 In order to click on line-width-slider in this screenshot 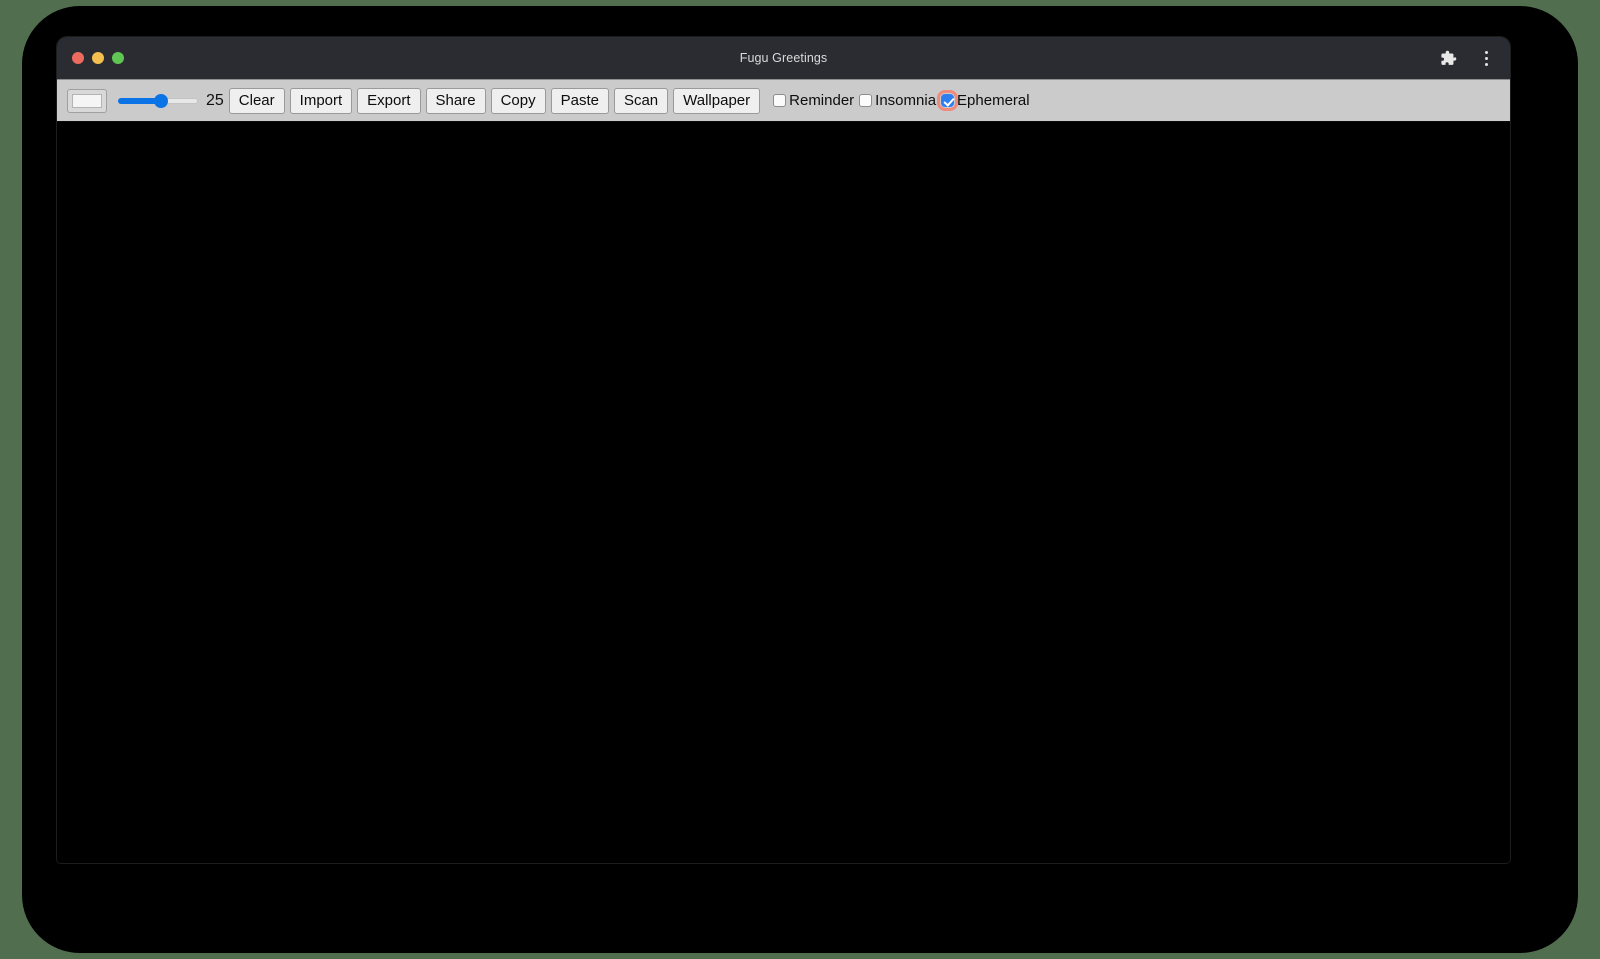, I will do `click(158, 101)`.